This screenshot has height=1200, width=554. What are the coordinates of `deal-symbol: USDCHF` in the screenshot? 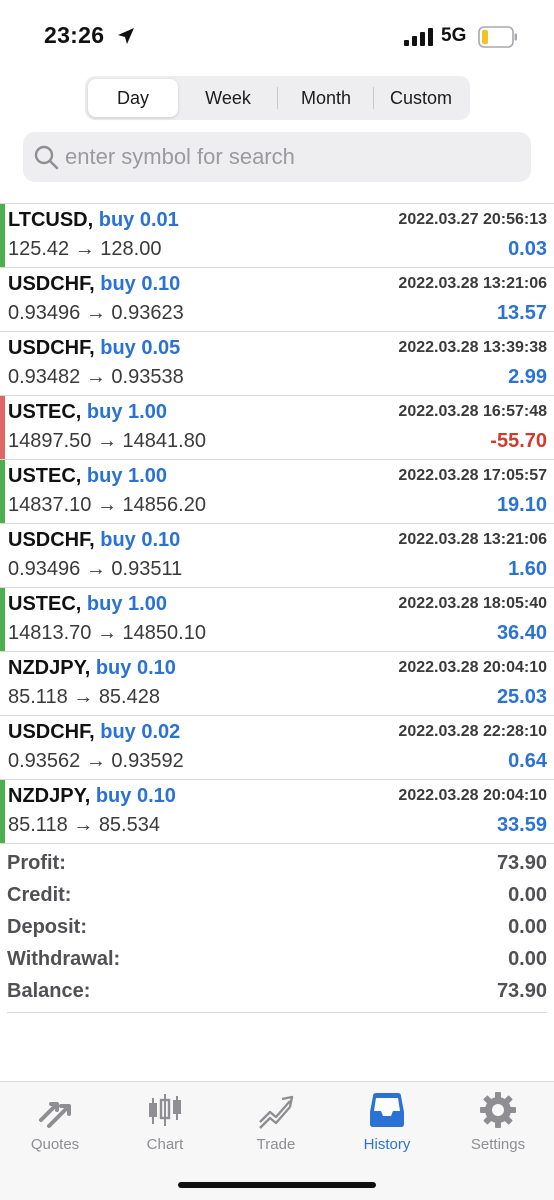 It's located at (49, 284).